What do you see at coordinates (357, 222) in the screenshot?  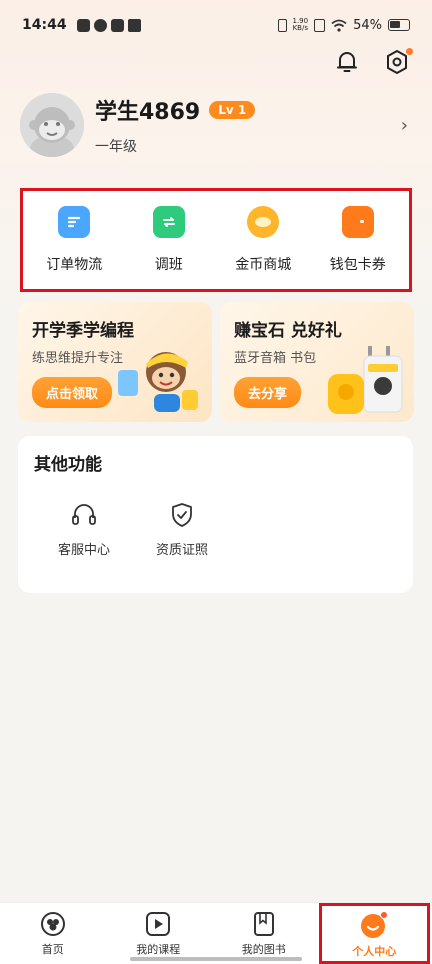 I see `wallet-icon` at bounding box center [357, 222].